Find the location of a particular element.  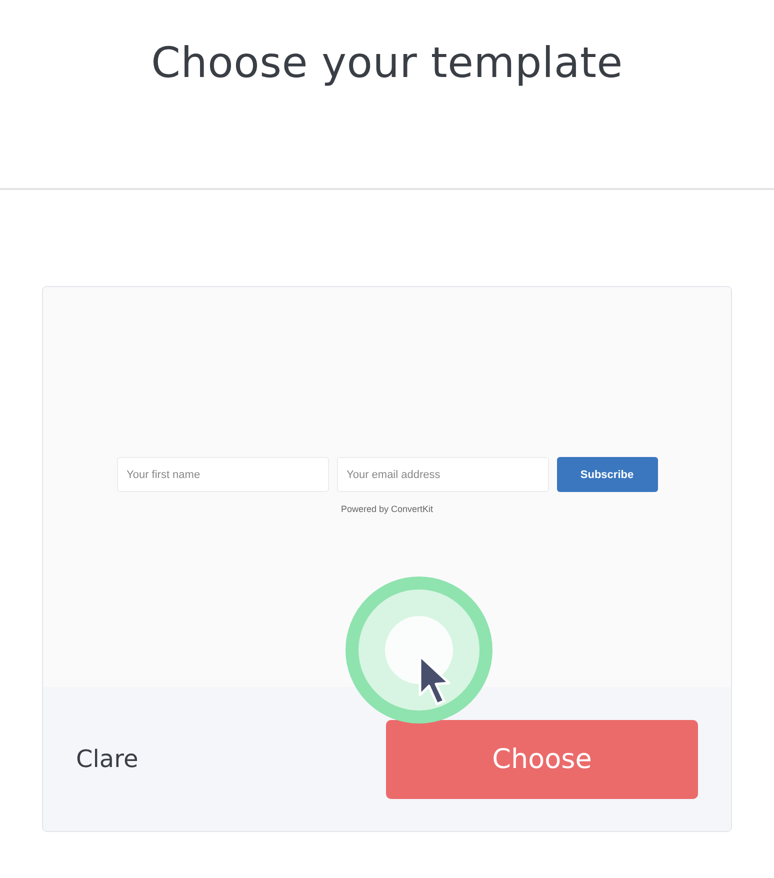

subscribe-button: Subscribe is located at coordinates (607, 474).